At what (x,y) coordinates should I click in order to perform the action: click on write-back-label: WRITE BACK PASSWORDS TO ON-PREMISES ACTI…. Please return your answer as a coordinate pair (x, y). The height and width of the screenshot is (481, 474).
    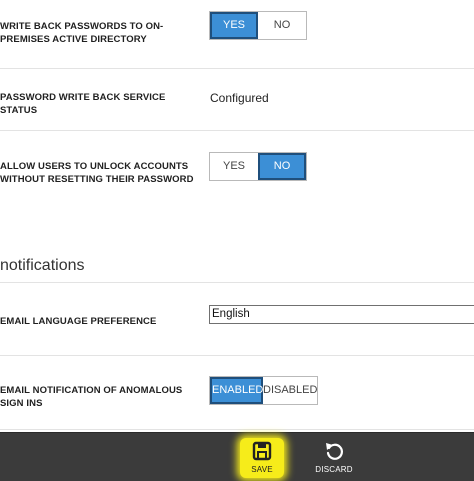
    Looking at the image, I should click on (82, 33).